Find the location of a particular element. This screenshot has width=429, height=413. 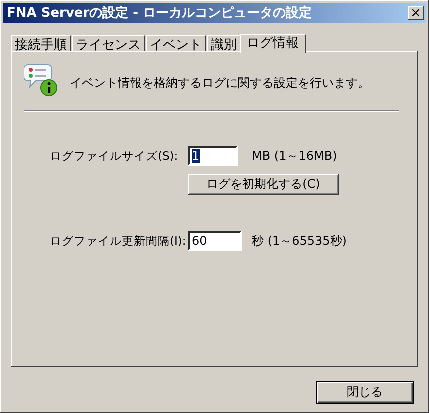

close-button: × is located at coordinates (416, 13).